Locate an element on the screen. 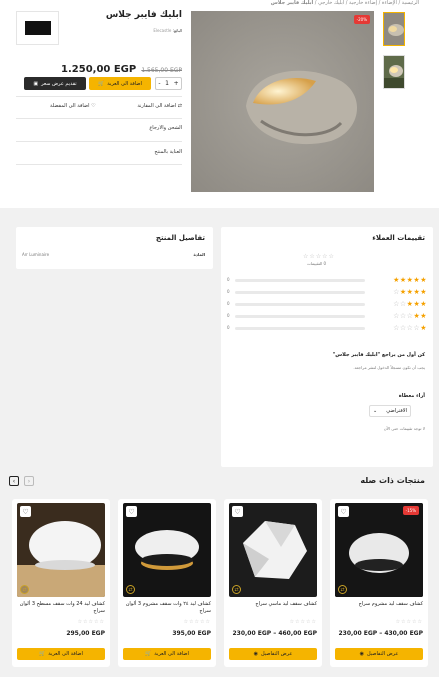  related-title: منتجات ذات صله is located at coordinates (392, 480).